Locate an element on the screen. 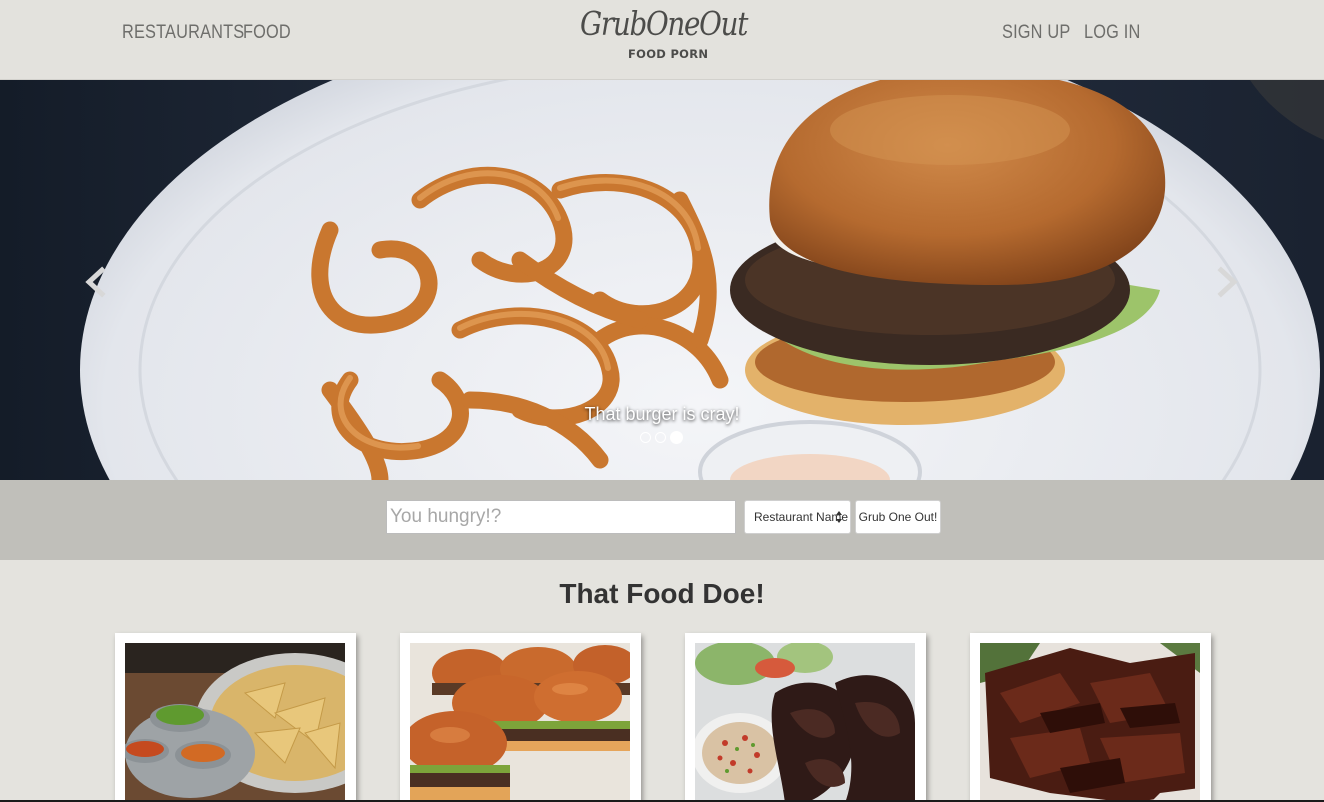  select-caret-icon is located at coordinates (839, 517).